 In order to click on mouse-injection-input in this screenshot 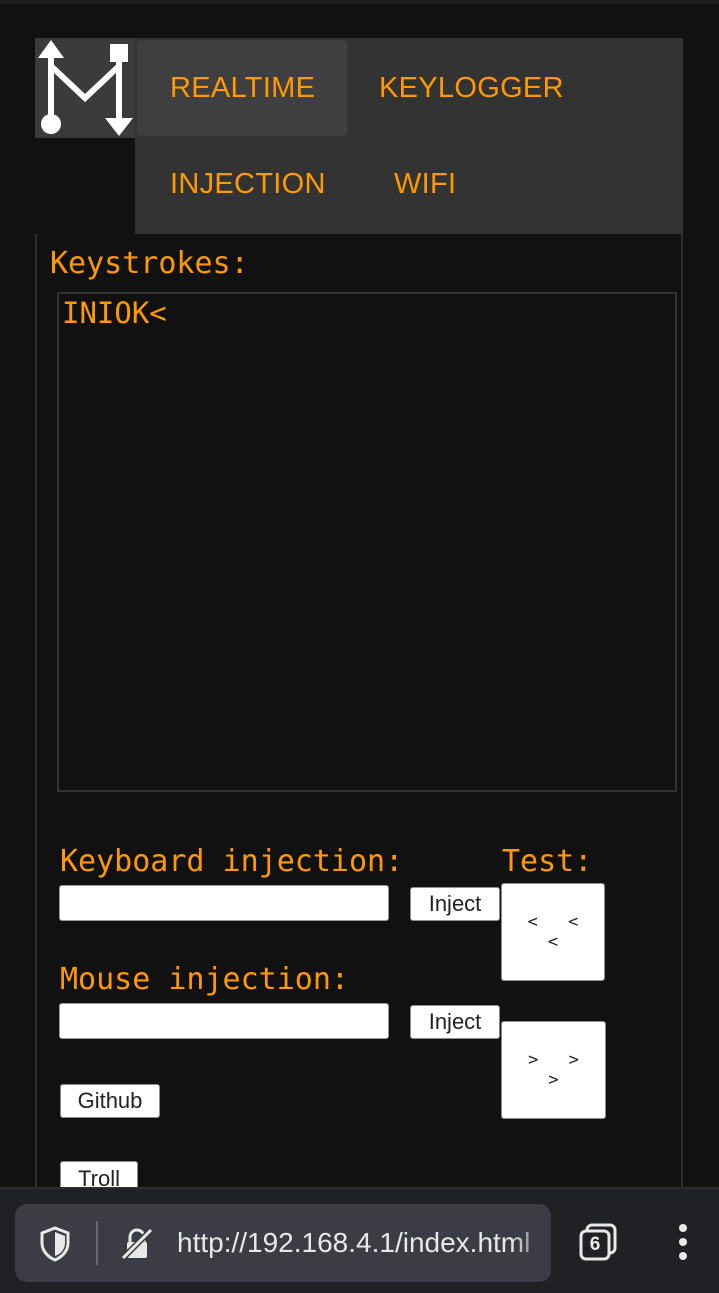, I will do `click(224, 1021)`.